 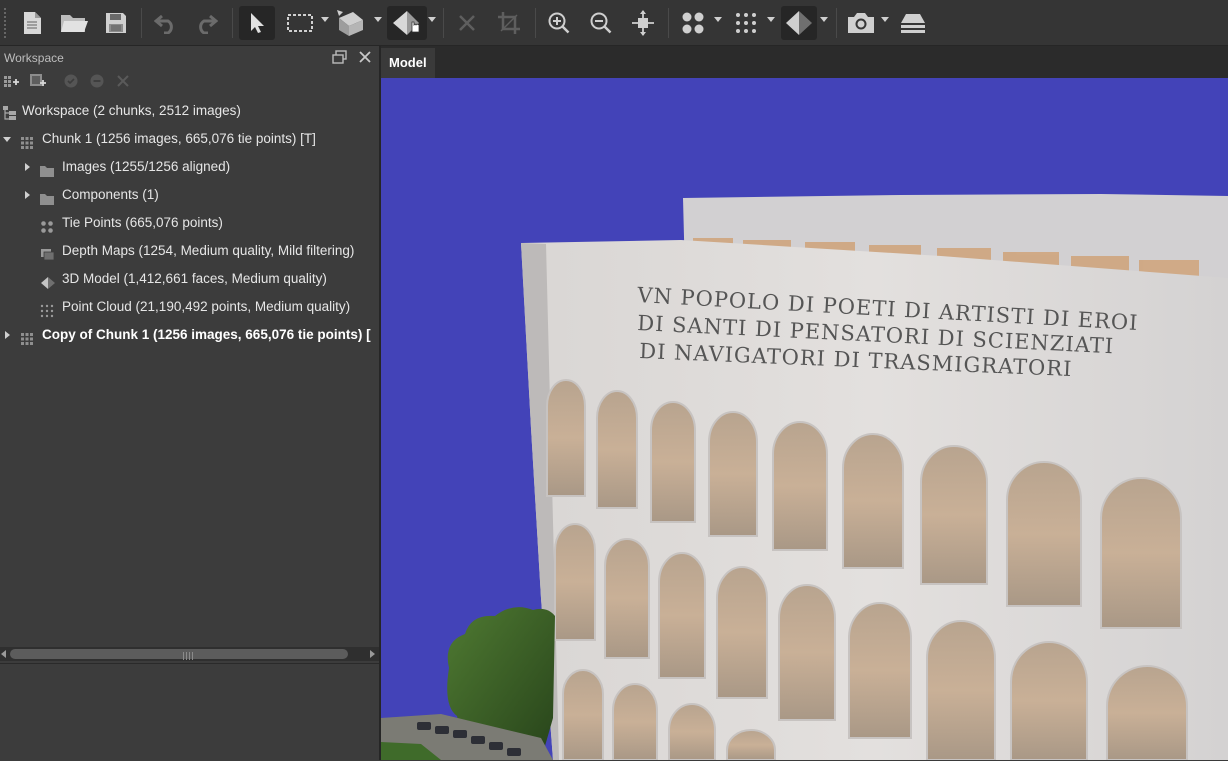 I want to click on scroll-left-arrow-icon, so click(x=3, y=654).